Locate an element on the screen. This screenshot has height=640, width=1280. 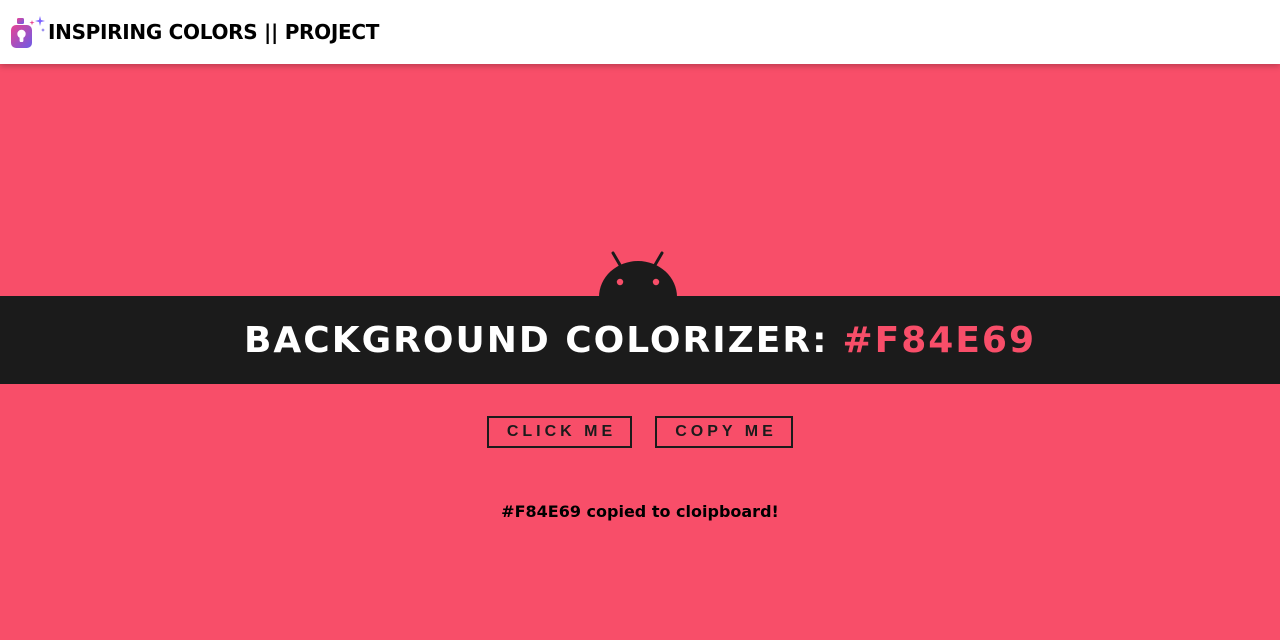
copy-status-message: #F84E69 copied to cloipboard! is located at coordinates (640, 511).